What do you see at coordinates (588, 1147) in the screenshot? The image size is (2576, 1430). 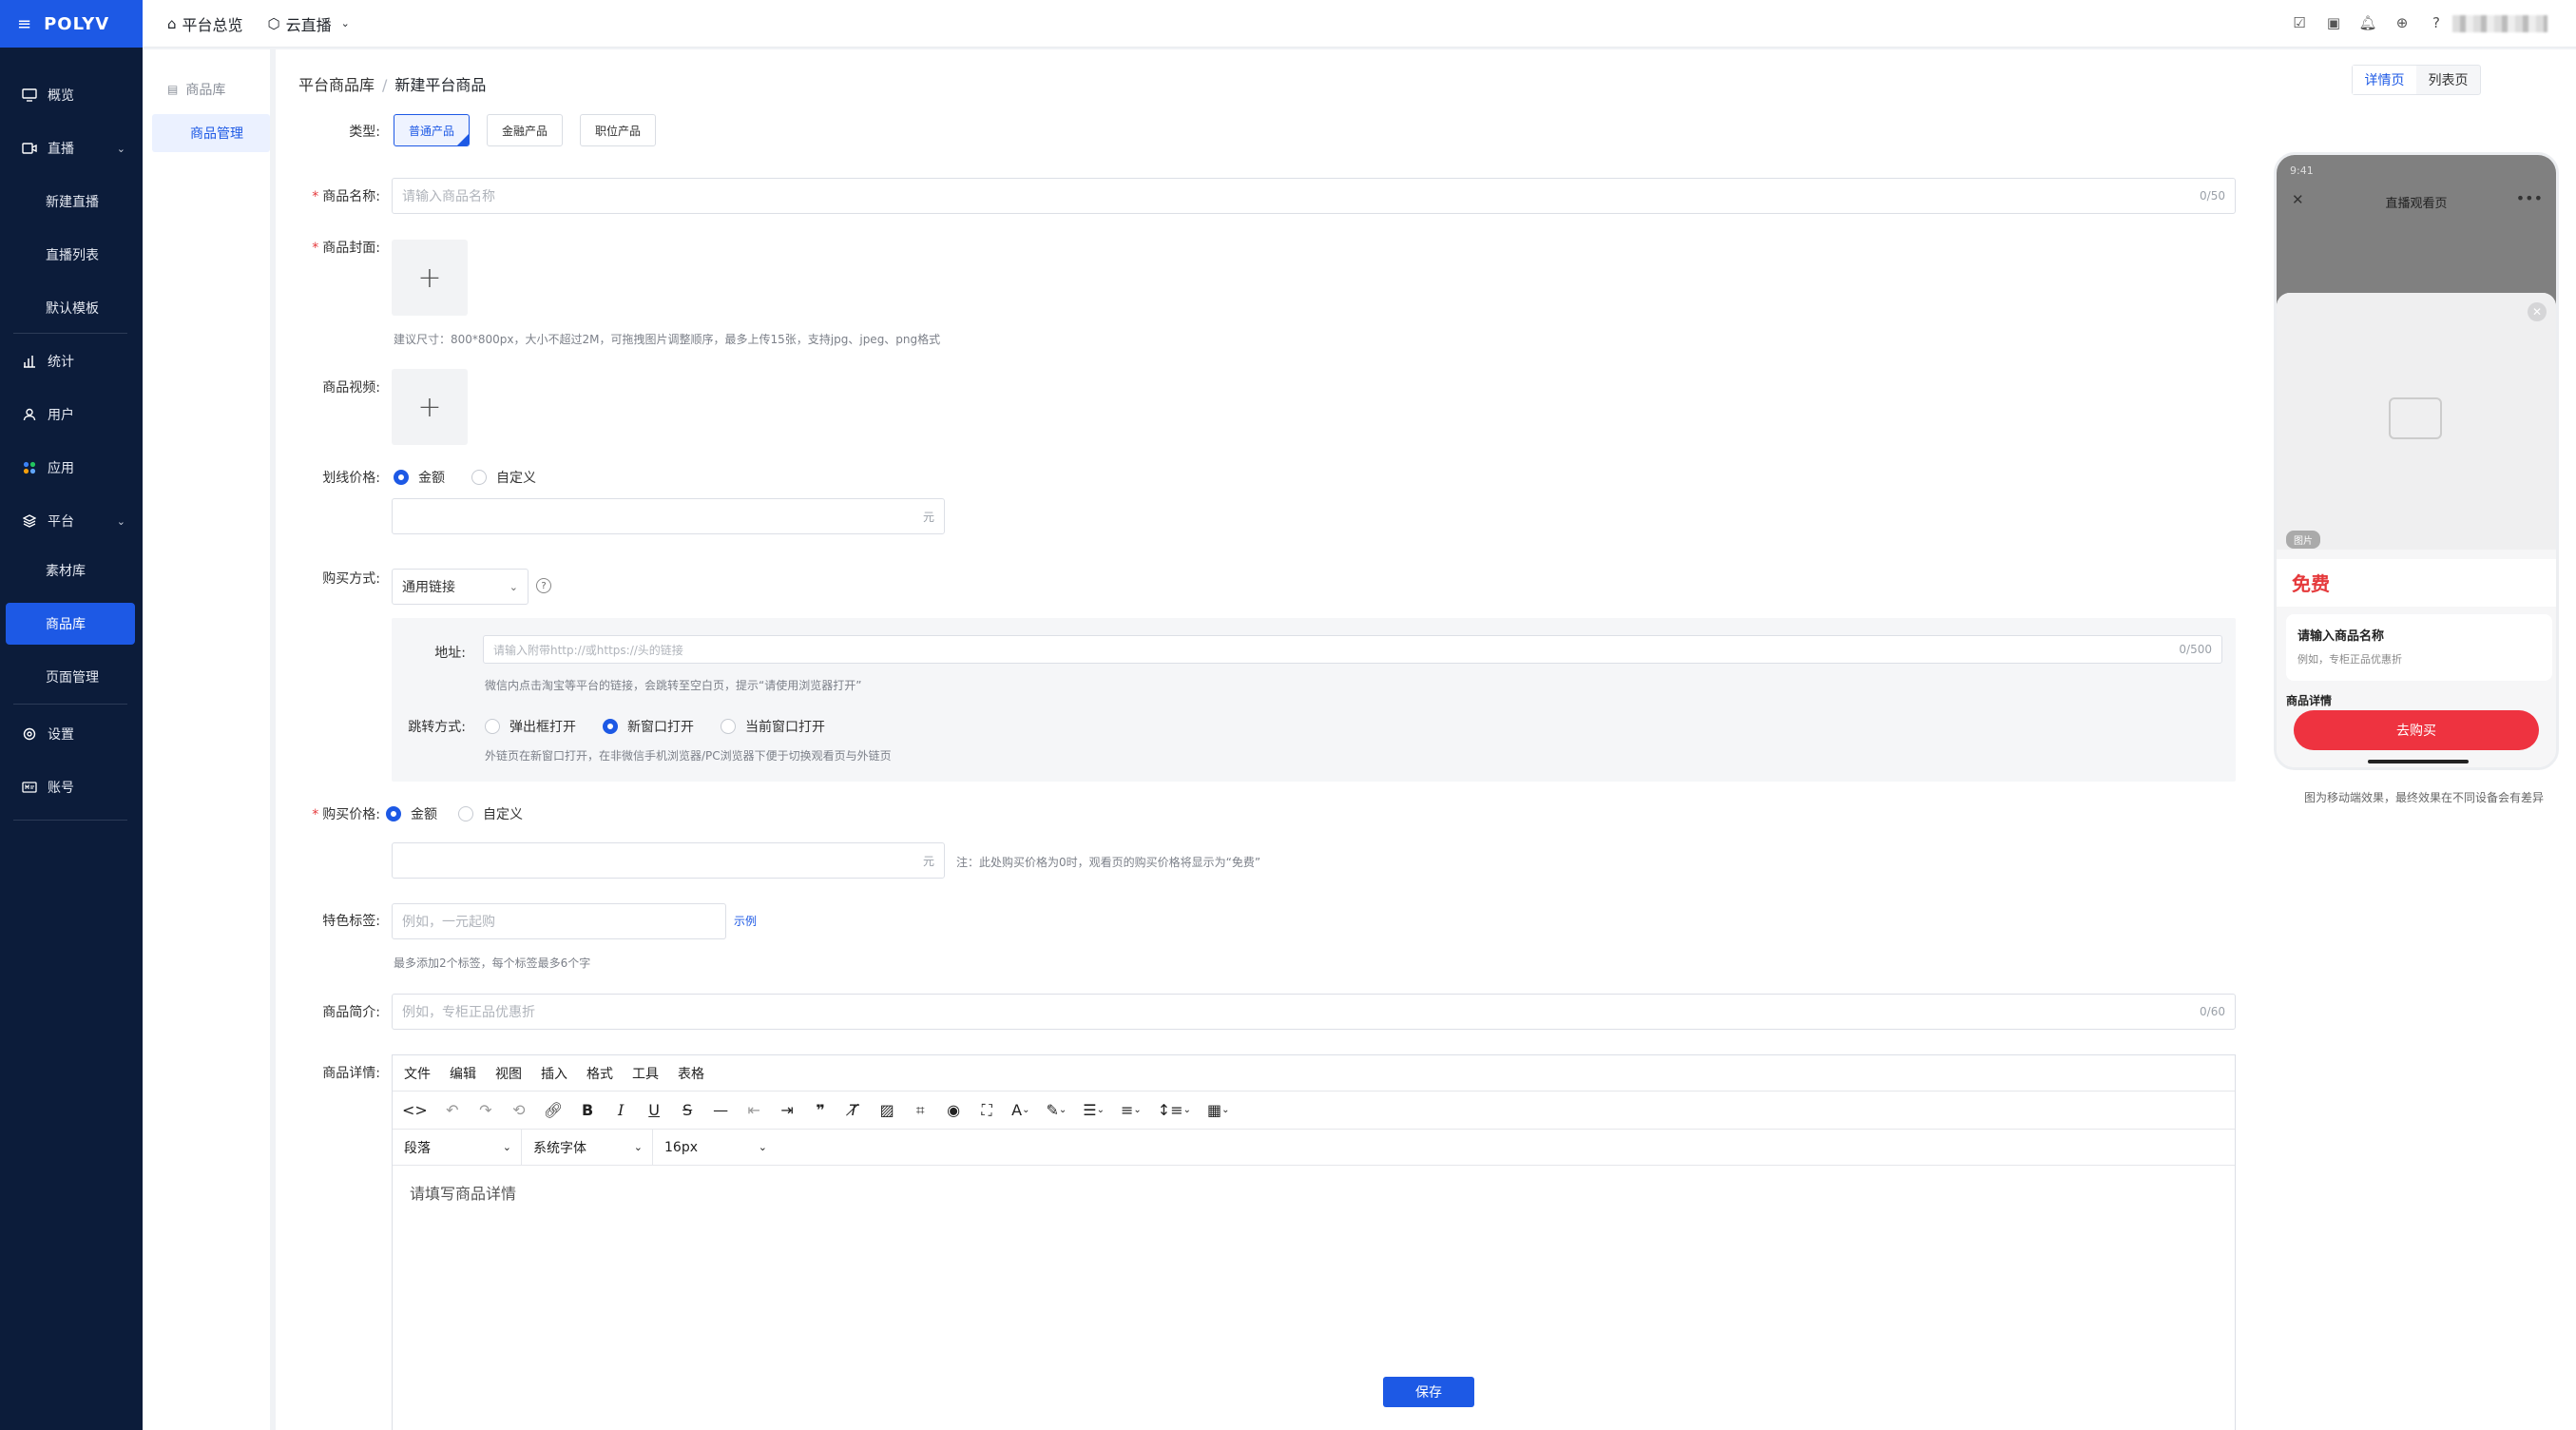 I see `font-family-select: 系统字体 ⌄` at bounding box center [588, 1147].